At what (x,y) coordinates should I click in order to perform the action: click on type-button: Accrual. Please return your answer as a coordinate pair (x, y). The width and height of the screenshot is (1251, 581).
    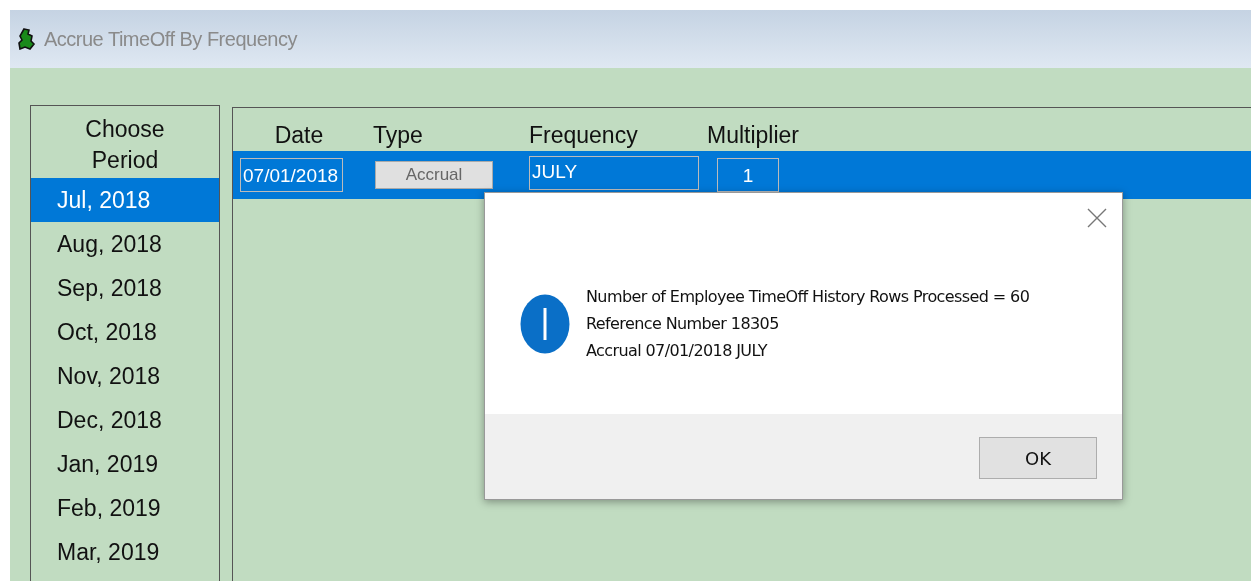
    Looking at the image, I should click on (434, 175).